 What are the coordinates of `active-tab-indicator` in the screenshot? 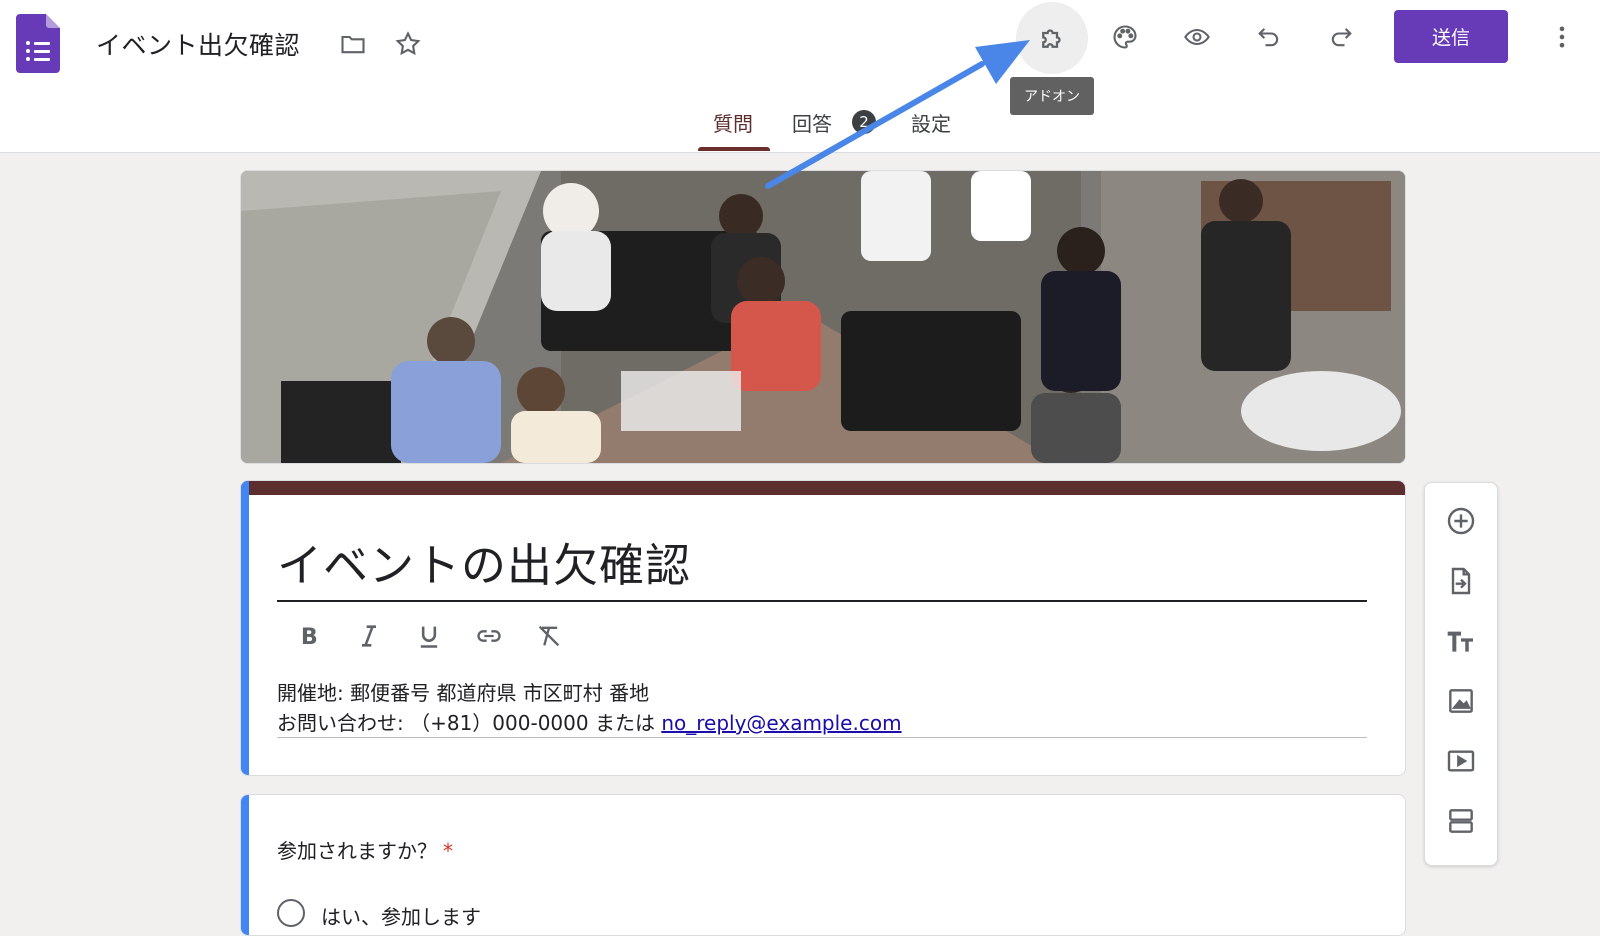 It's located at (734, 149).